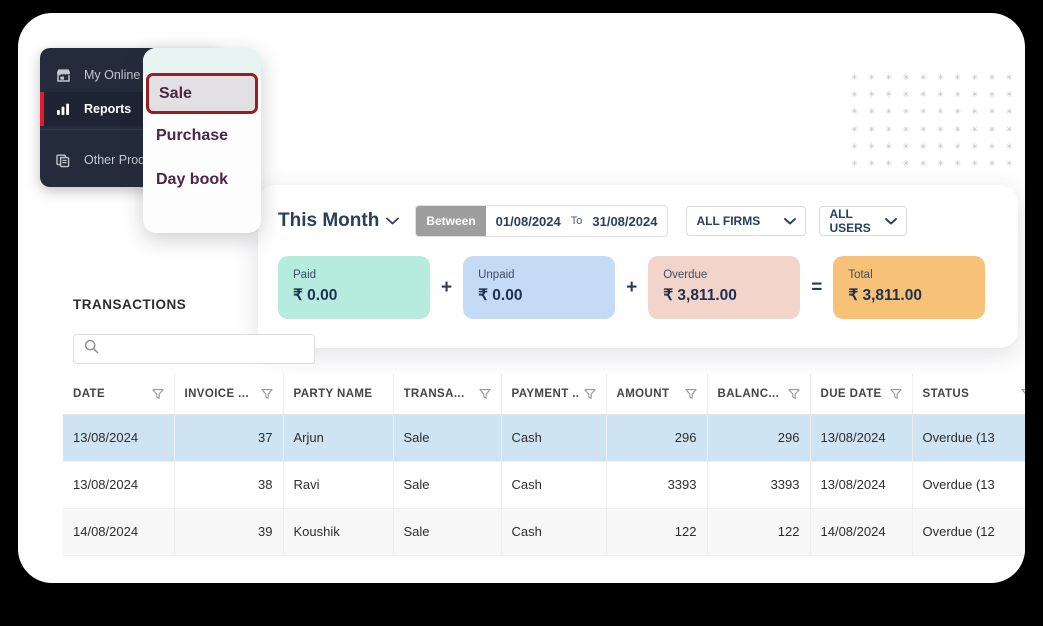 The image size is (1043, 626). What do you see at coordinates (624, 221) in the screenshot?
I see `date-to-value: 31/08/2024` at bounding box center [624, 221].